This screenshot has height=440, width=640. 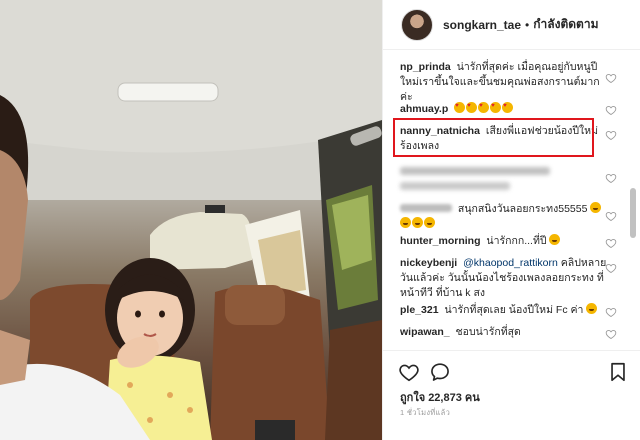 I want to click on following-button: กำลังติดตาม, so click(x=565, y=24).